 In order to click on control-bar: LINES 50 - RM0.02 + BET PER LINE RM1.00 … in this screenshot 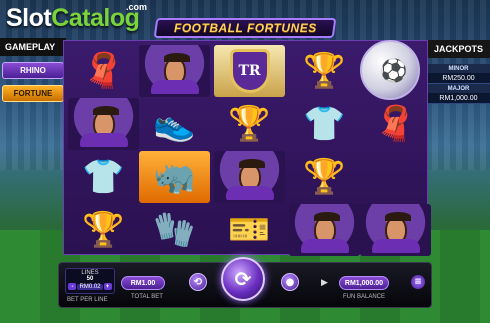, I will do `click(245, 282)`.